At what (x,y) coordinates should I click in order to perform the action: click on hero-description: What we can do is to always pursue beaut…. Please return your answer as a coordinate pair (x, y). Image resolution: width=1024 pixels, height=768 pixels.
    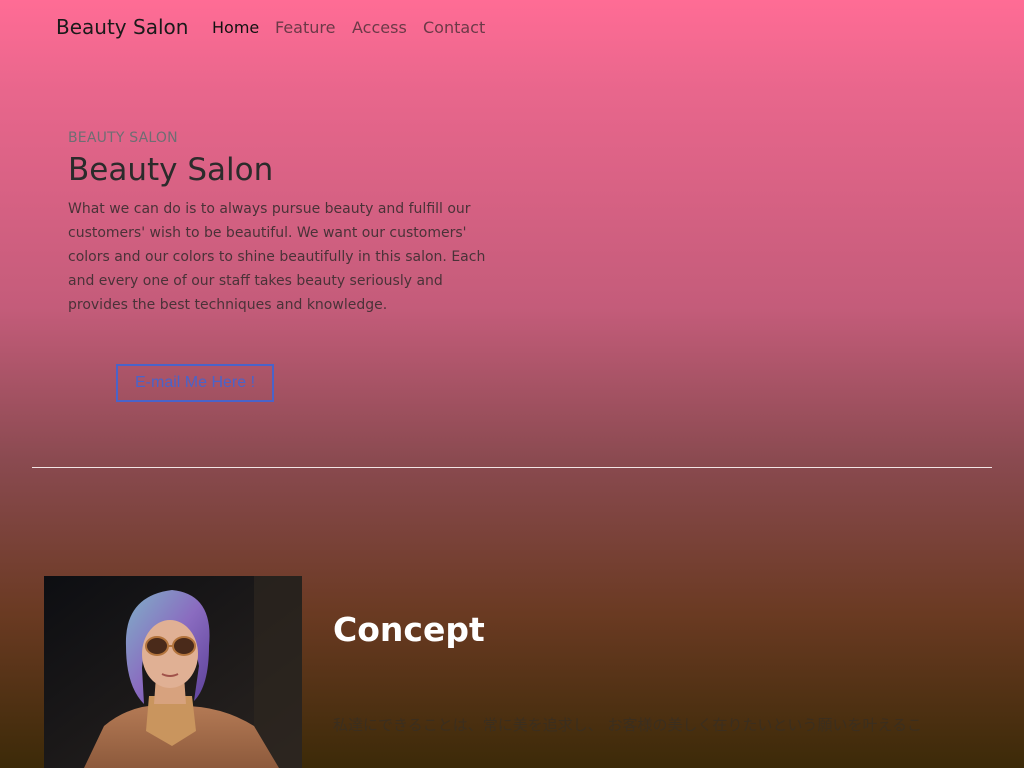
    Looking at the image, I should click on (277, 257).